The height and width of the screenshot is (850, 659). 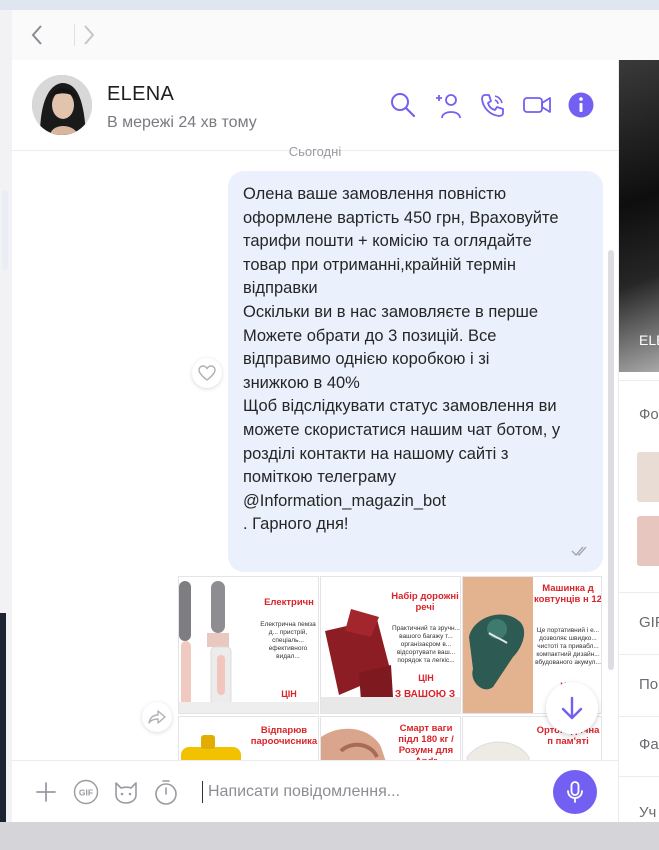 What do you see at coordinates (647, 812) in the screenshot?
I see `participants-section-label: Уч` at bounding box center [647, 812].